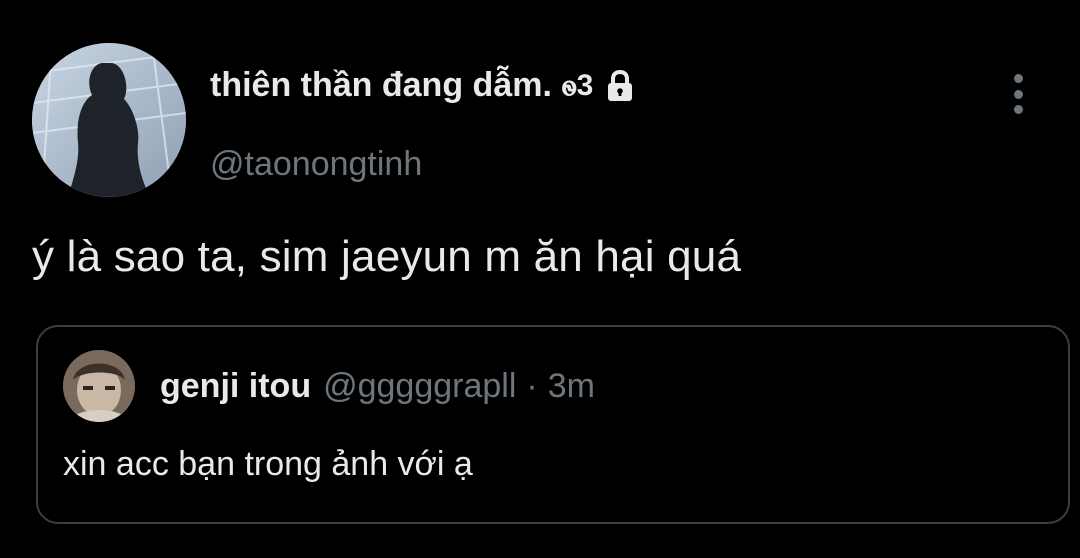  Describe the element at coordinates (268, 464) in the screenshot. I see `quoted-tweet-text: xin acc bạn trong ảnh với ạ` at that location.